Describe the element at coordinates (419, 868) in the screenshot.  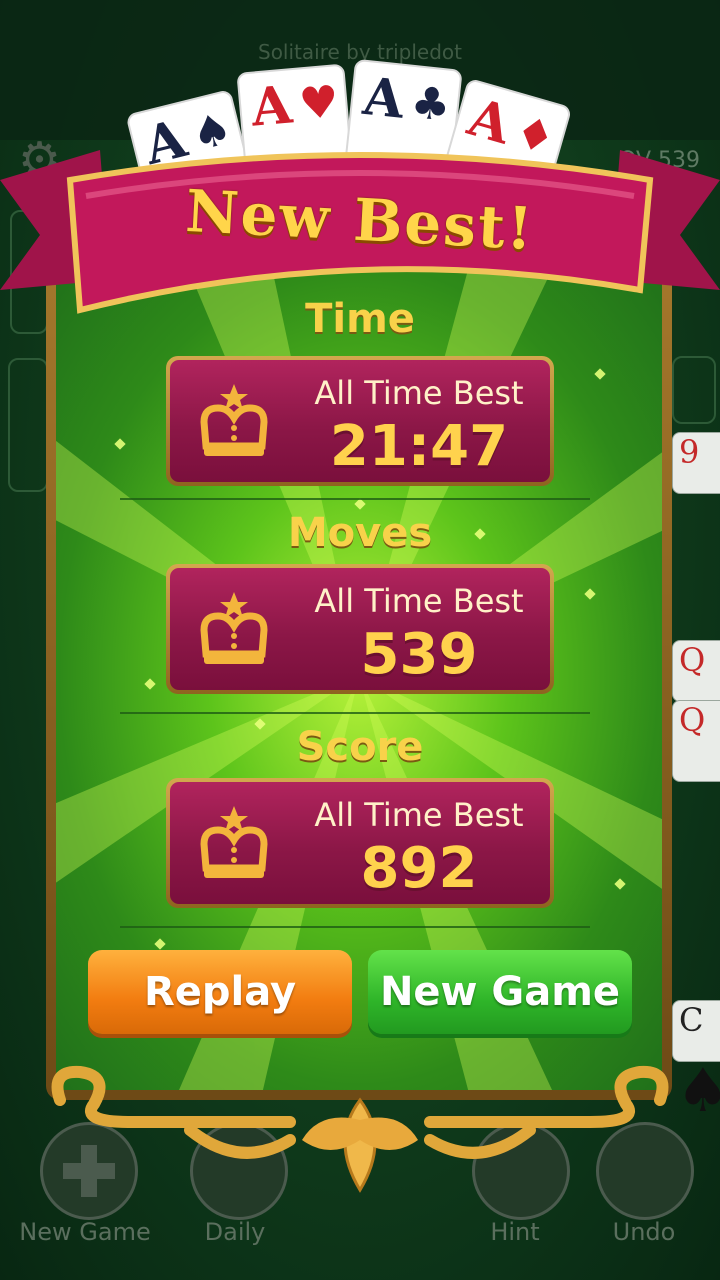
I see `score-best-value: 892` at that location.